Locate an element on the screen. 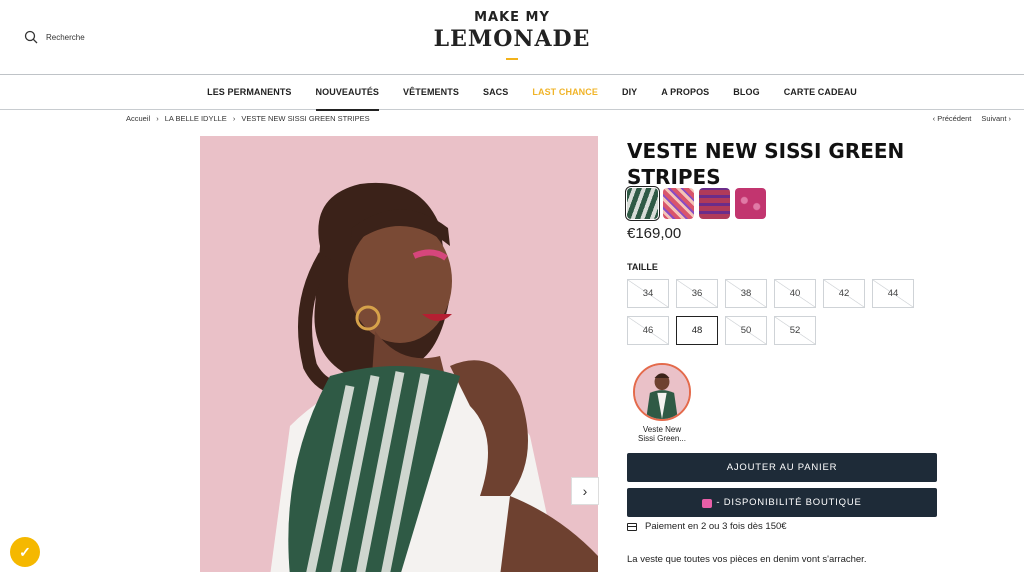 The width and height of the screenshot is (1024, 572). size-option-46: 46 is located at coordinates (648, 330).